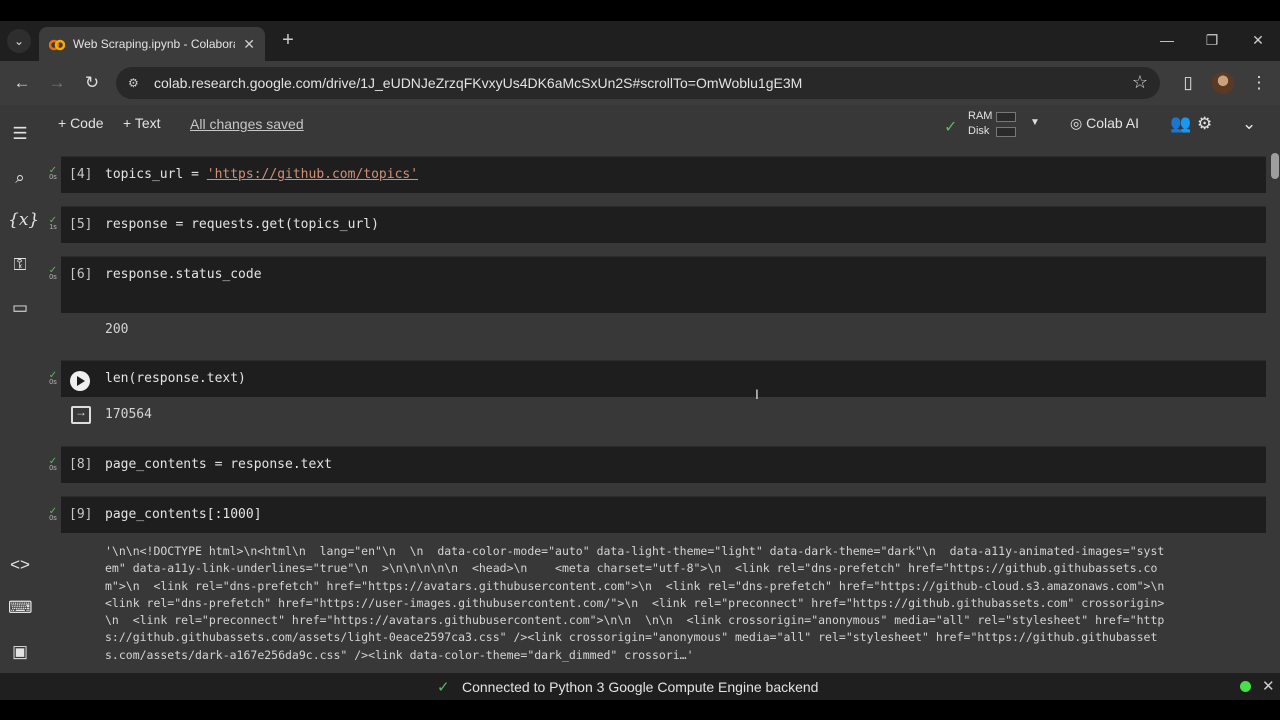 This screenshot has width=1280, height=720. Describe the element at coordinates (663, 514) in the screenshot. I see `code-cell-9: [9] page_contents[:1000]` at that location.